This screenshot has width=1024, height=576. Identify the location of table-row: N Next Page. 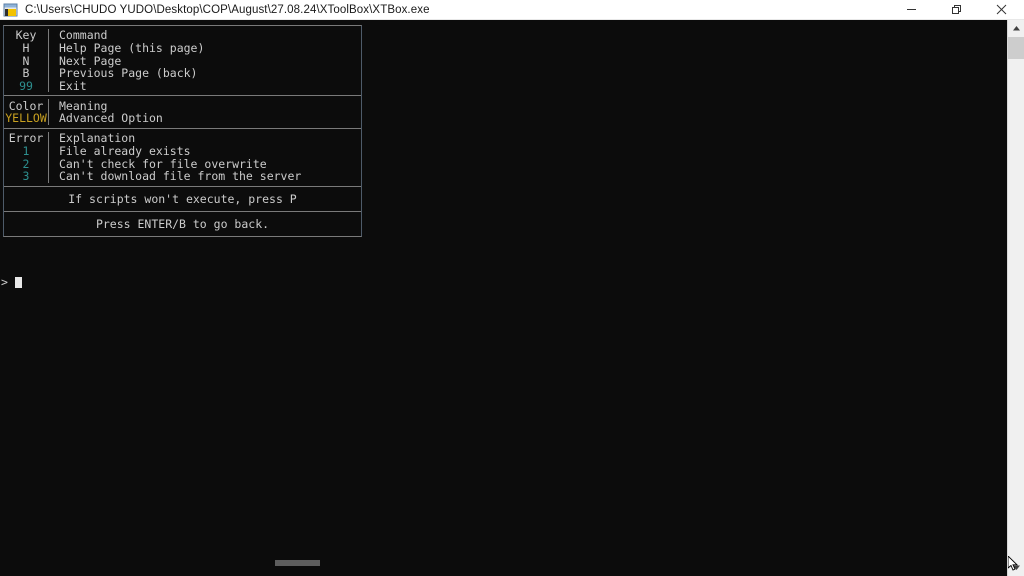
(182, 61).